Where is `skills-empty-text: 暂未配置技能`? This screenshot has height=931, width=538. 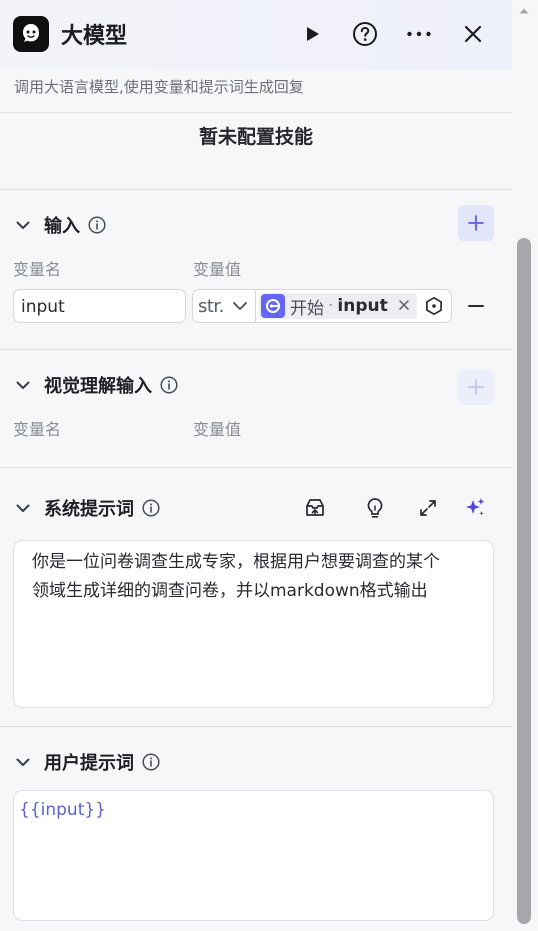 skills-empty-text: 暂未配置技能 is located at coordinates (255, 137).